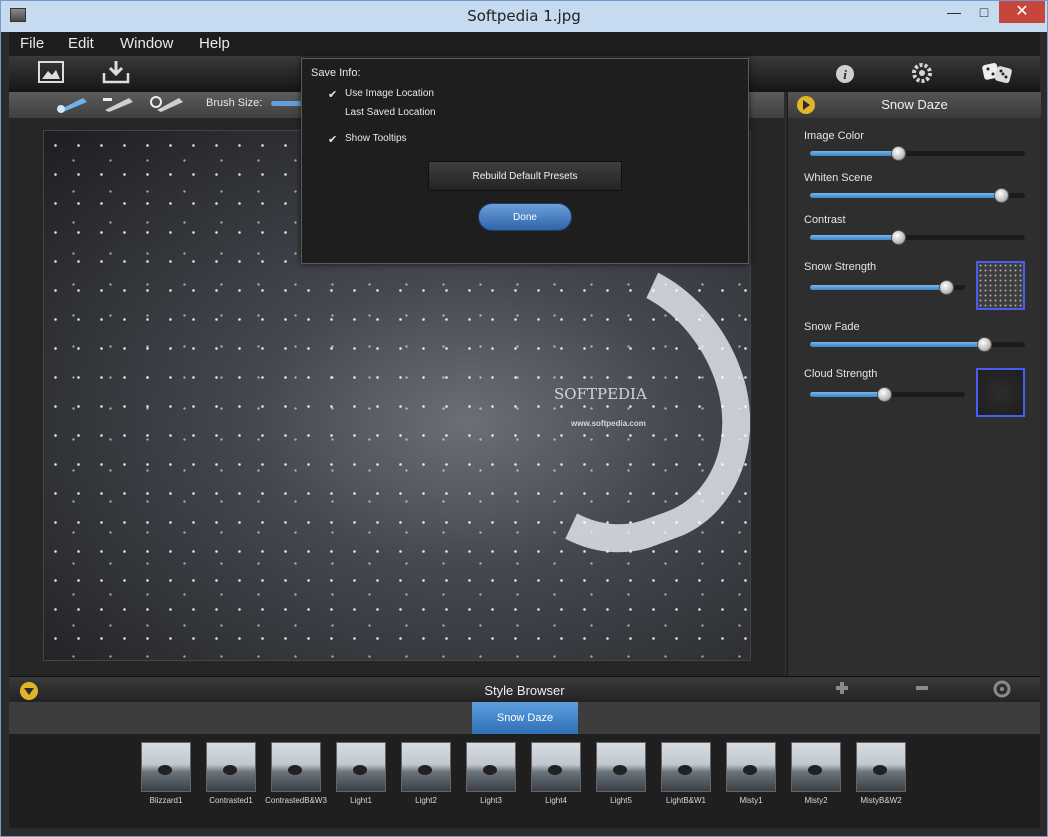 Image resolution: width=1048 pixels, height=837 pixels. I want to click on preset-thumb: LightB&W1, so click(686, 773).